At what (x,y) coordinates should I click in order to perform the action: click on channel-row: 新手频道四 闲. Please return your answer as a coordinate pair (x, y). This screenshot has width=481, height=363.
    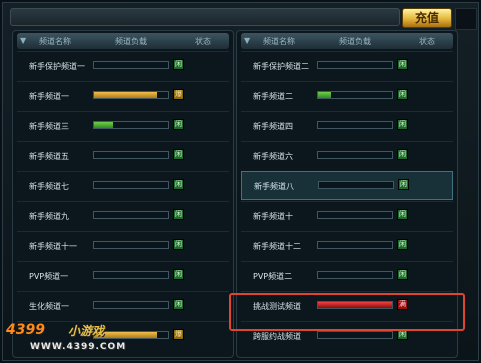
    Looking at the image, I should click on (347, 125).